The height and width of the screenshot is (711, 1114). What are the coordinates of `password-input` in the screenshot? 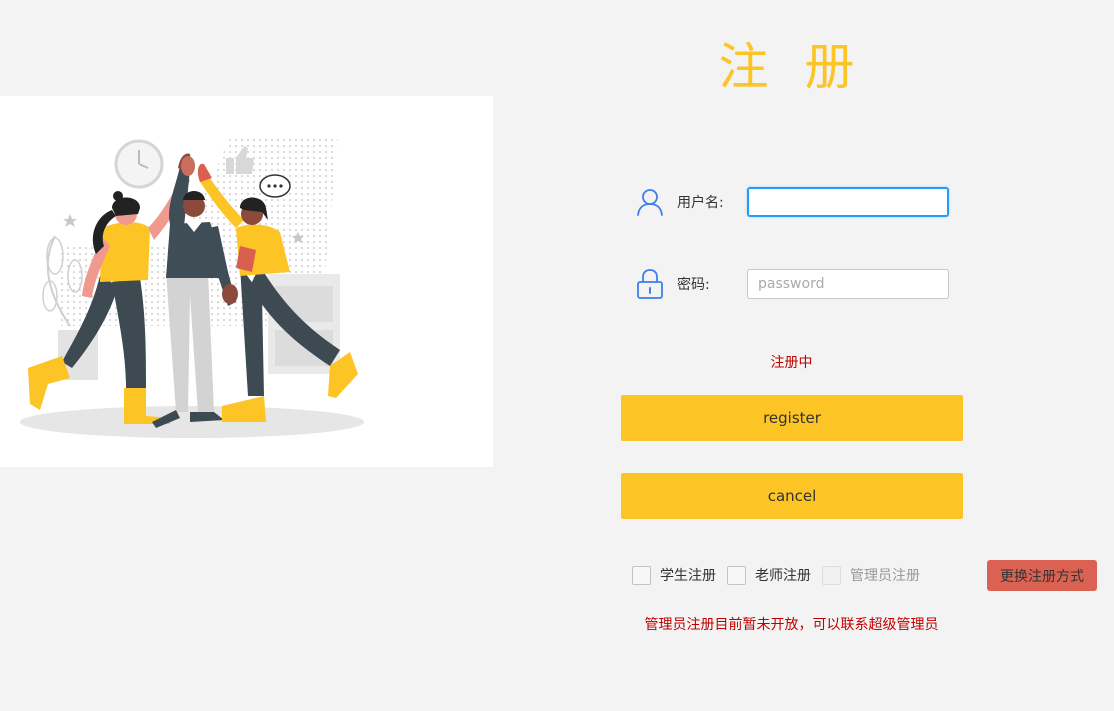 It's located at (848, 284).